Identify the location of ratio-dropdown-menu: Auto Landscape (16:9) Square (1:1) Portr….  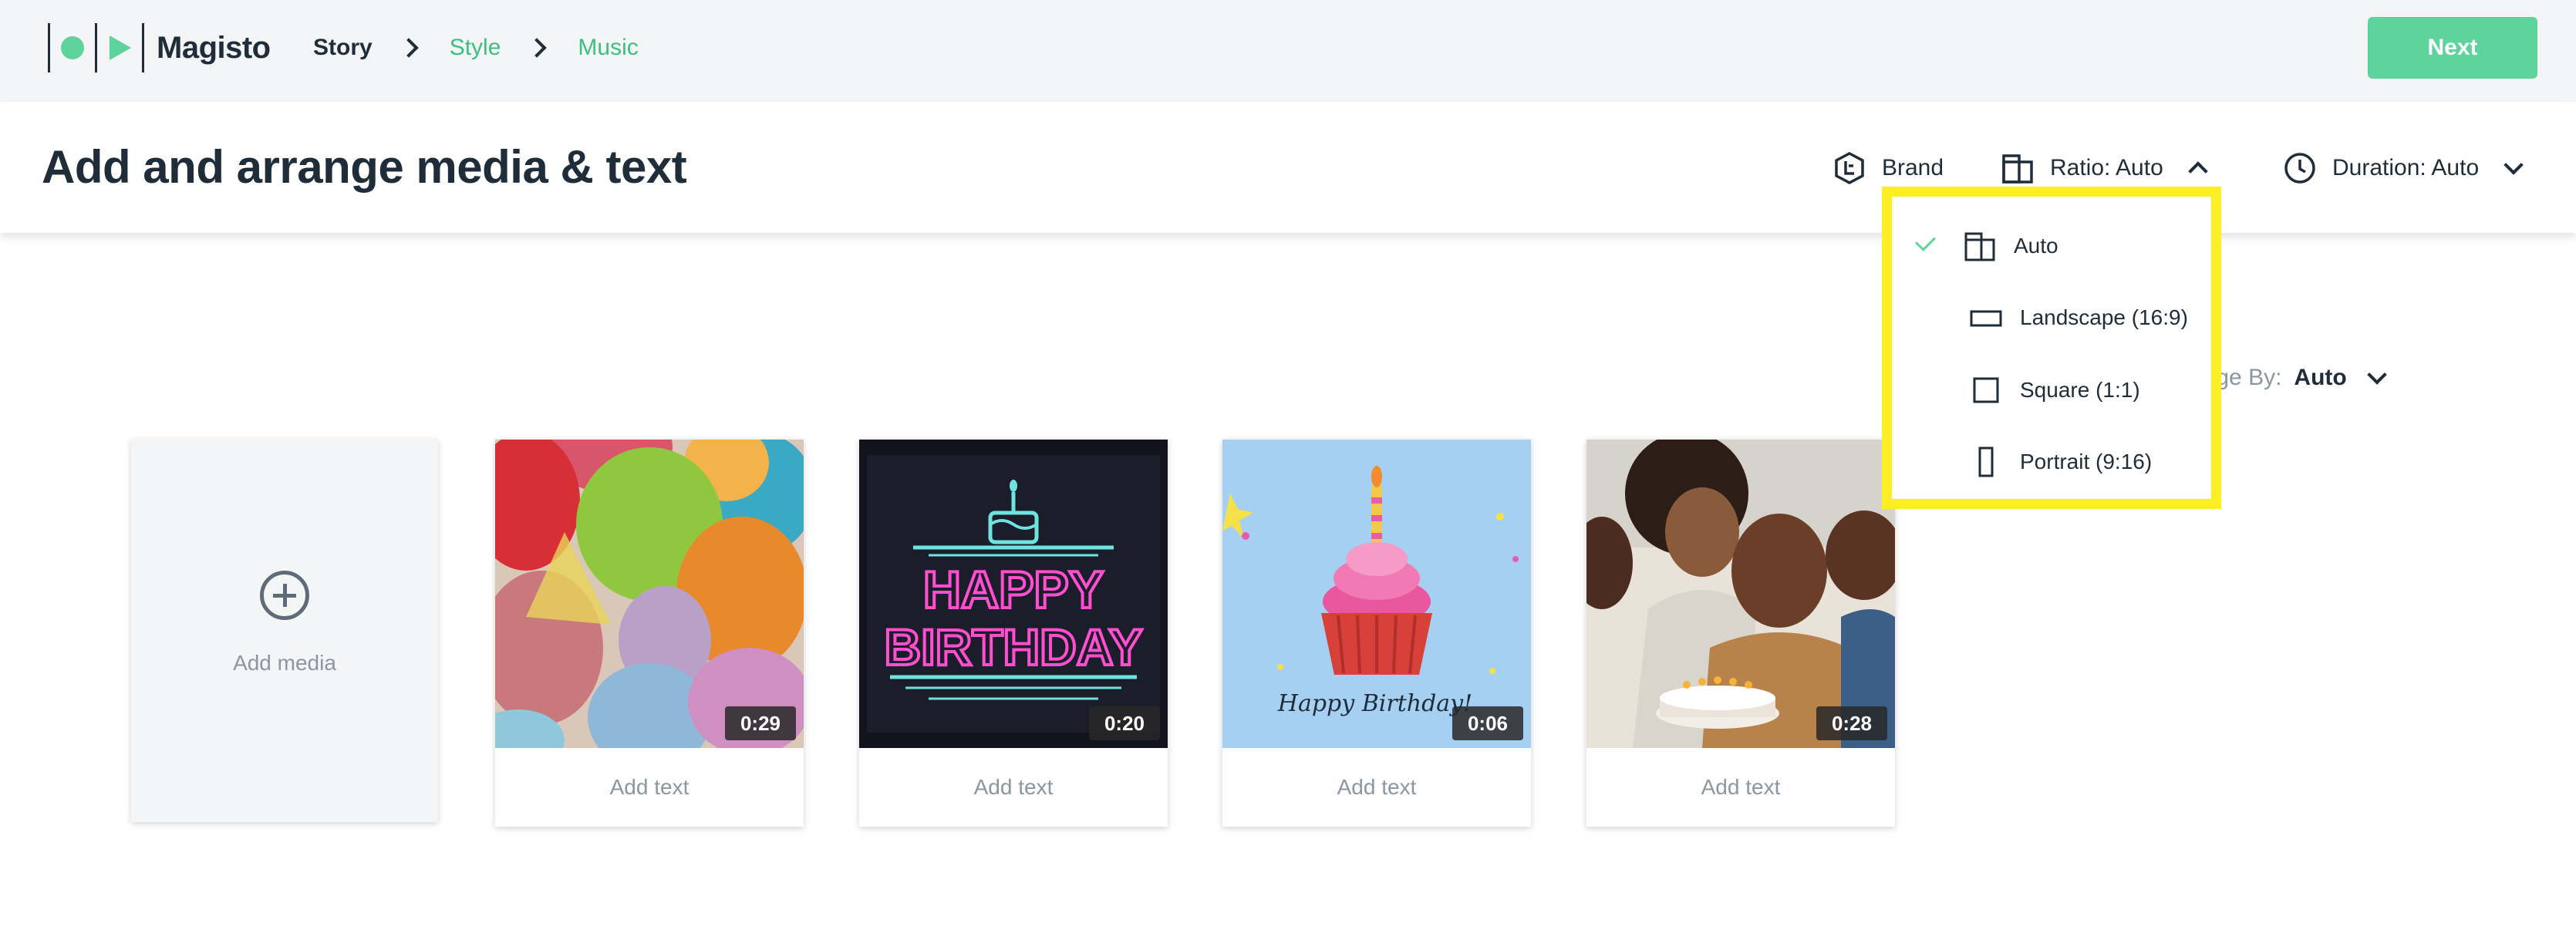
(2051, 348).